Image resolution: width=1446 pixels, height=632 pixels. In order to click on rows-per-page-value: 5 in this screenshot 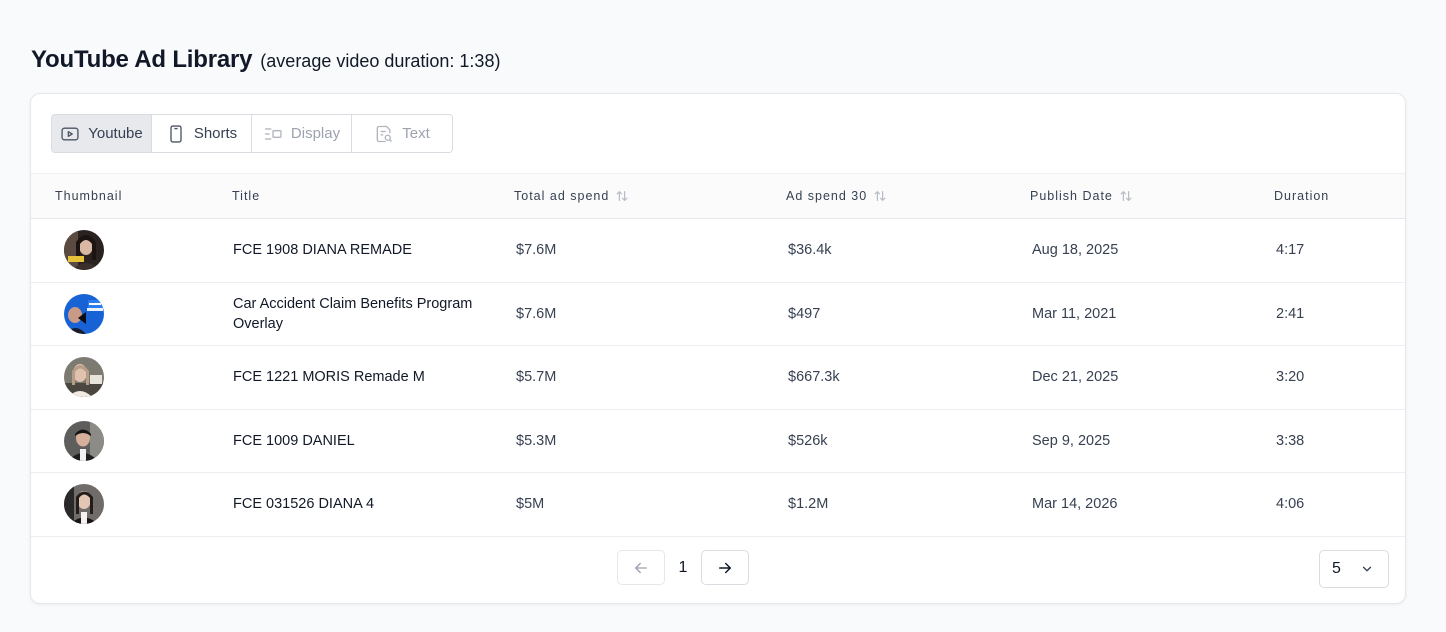, I will do `click(1336, 568)`.